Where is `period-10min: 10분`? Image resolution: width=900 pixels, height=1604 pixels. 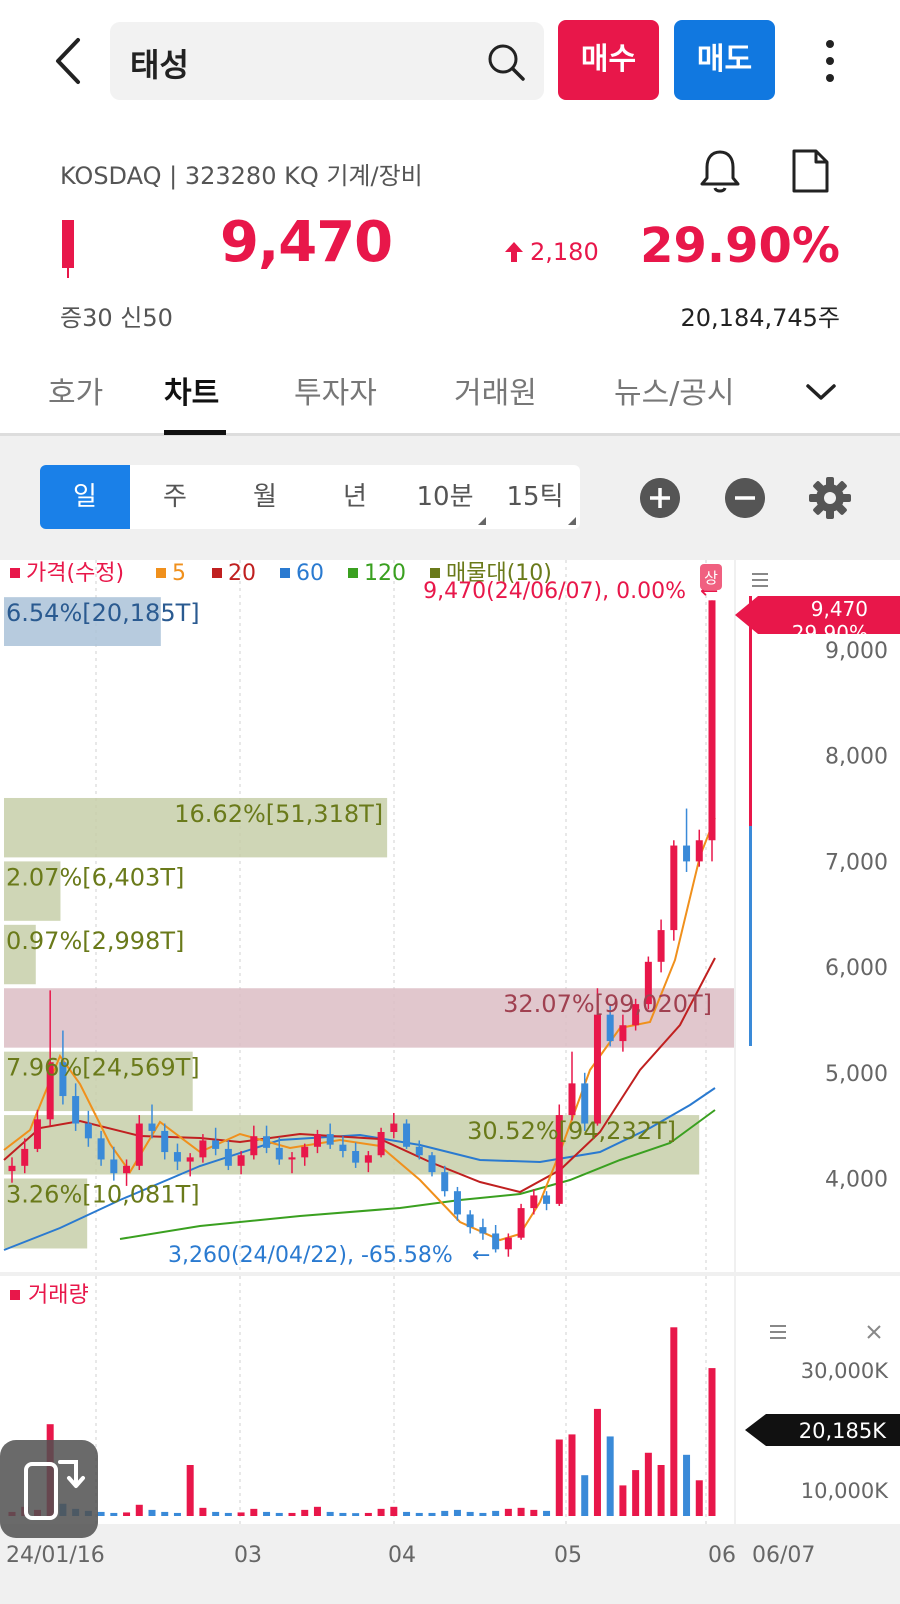
period-10min: 10분 is located at coordinates (445, 497).